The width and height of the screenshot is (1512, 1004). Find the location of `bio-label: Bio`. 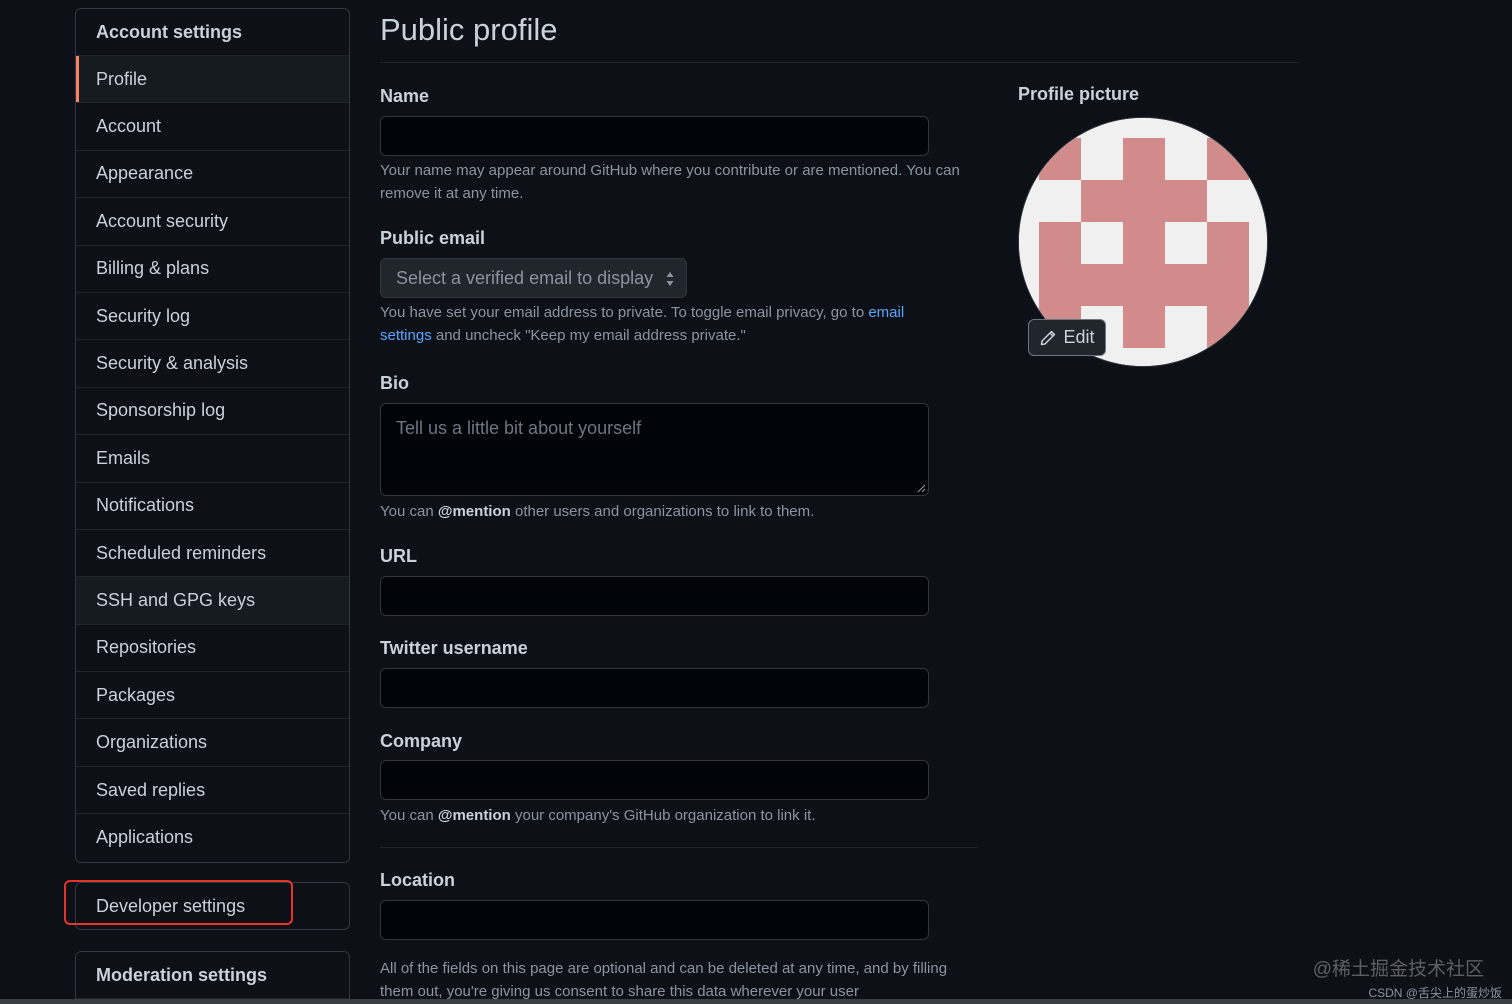

bio-label: Bio is located at coordinates (394, 383).